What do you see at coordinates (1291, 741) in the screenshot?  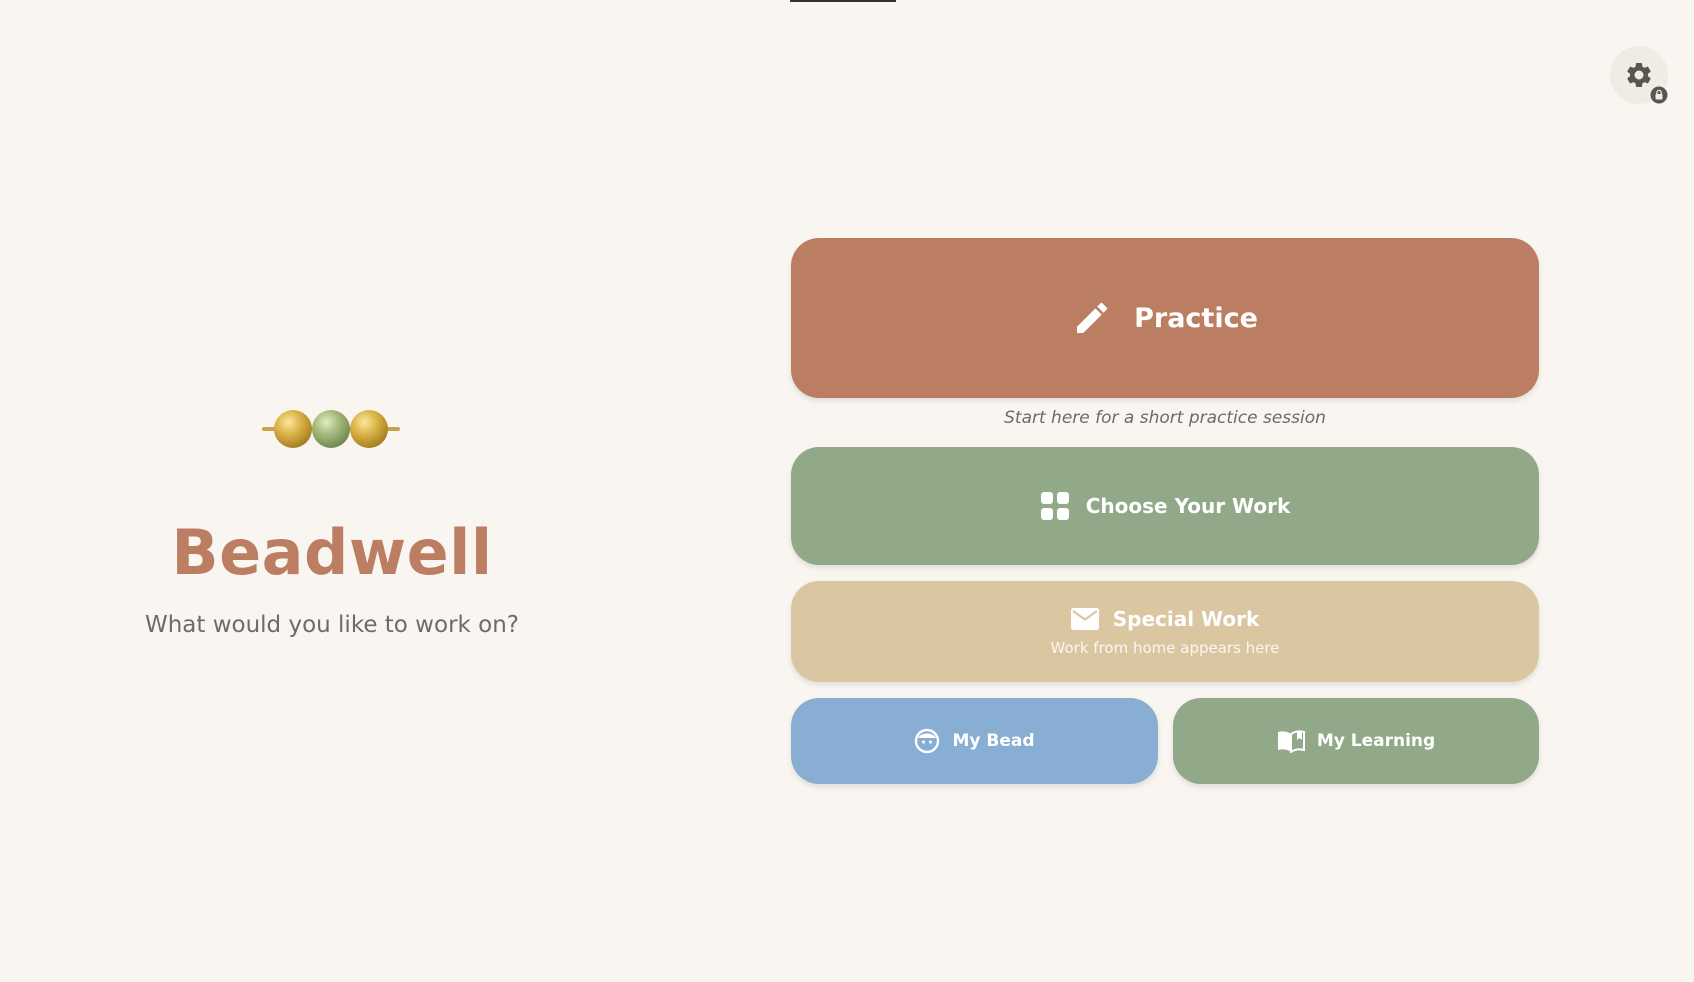 I see `book-icon` at bounding box center [1291, 741].